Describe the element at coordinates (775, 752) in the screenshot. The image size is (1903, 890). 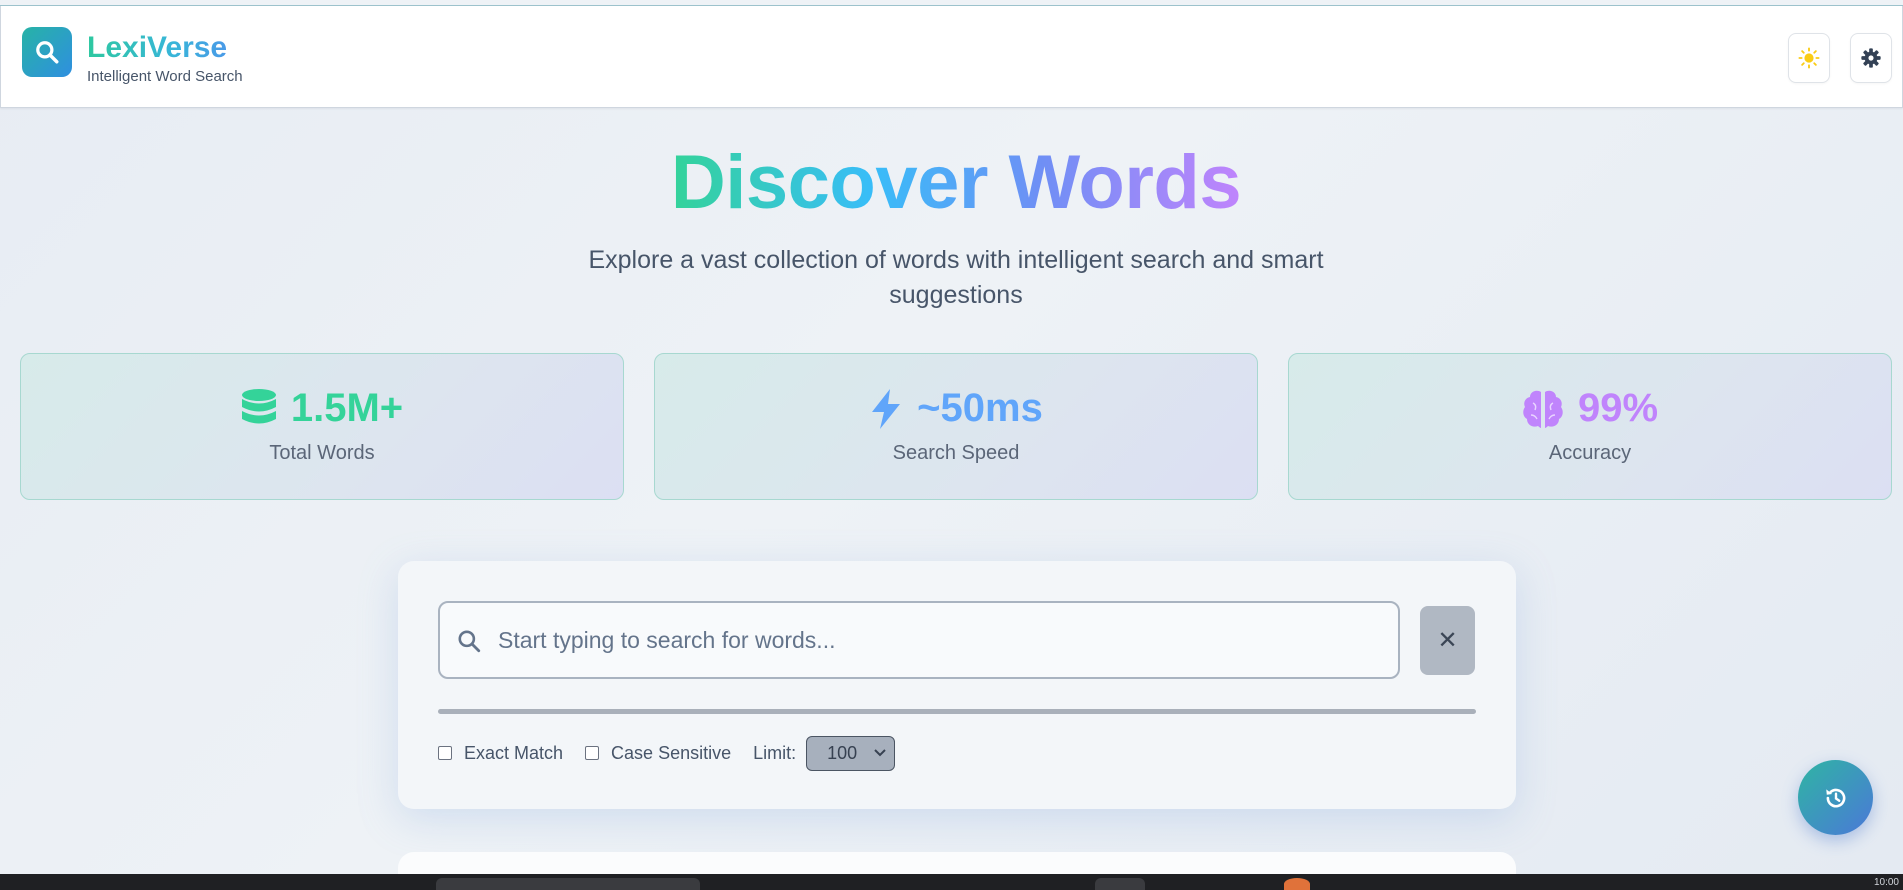
I see `limit-label: Limit:` at that location.